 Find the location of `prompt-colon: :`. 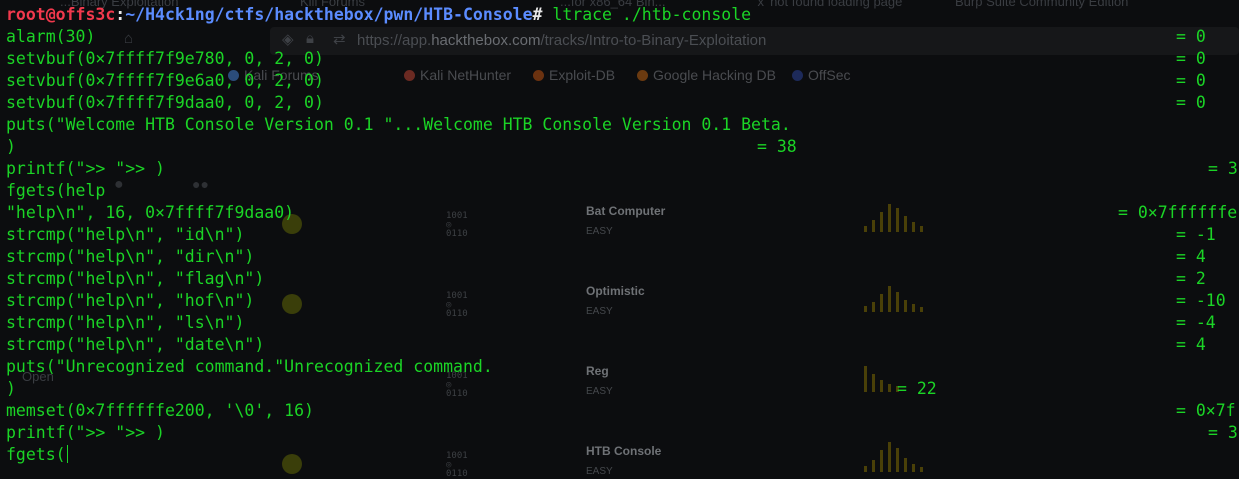

prompt-colon: : is located at coordinates (120, 14).